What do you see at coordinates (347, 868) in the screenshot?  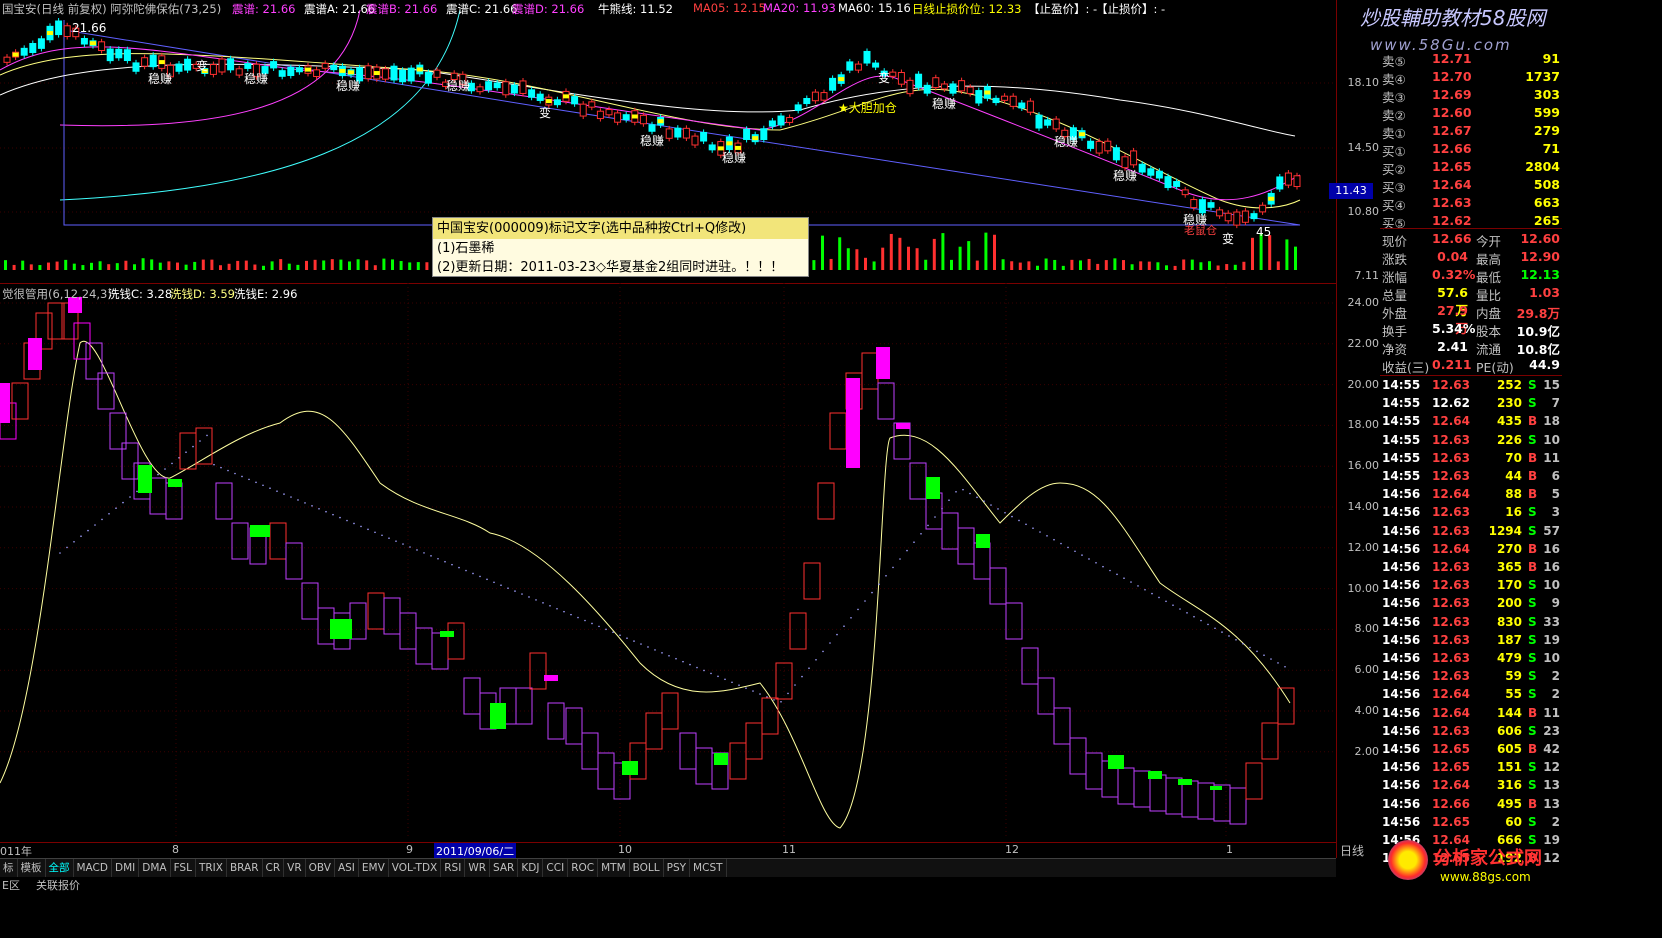 I see `tab-asi: ASI` at bounding box center [347, 868].